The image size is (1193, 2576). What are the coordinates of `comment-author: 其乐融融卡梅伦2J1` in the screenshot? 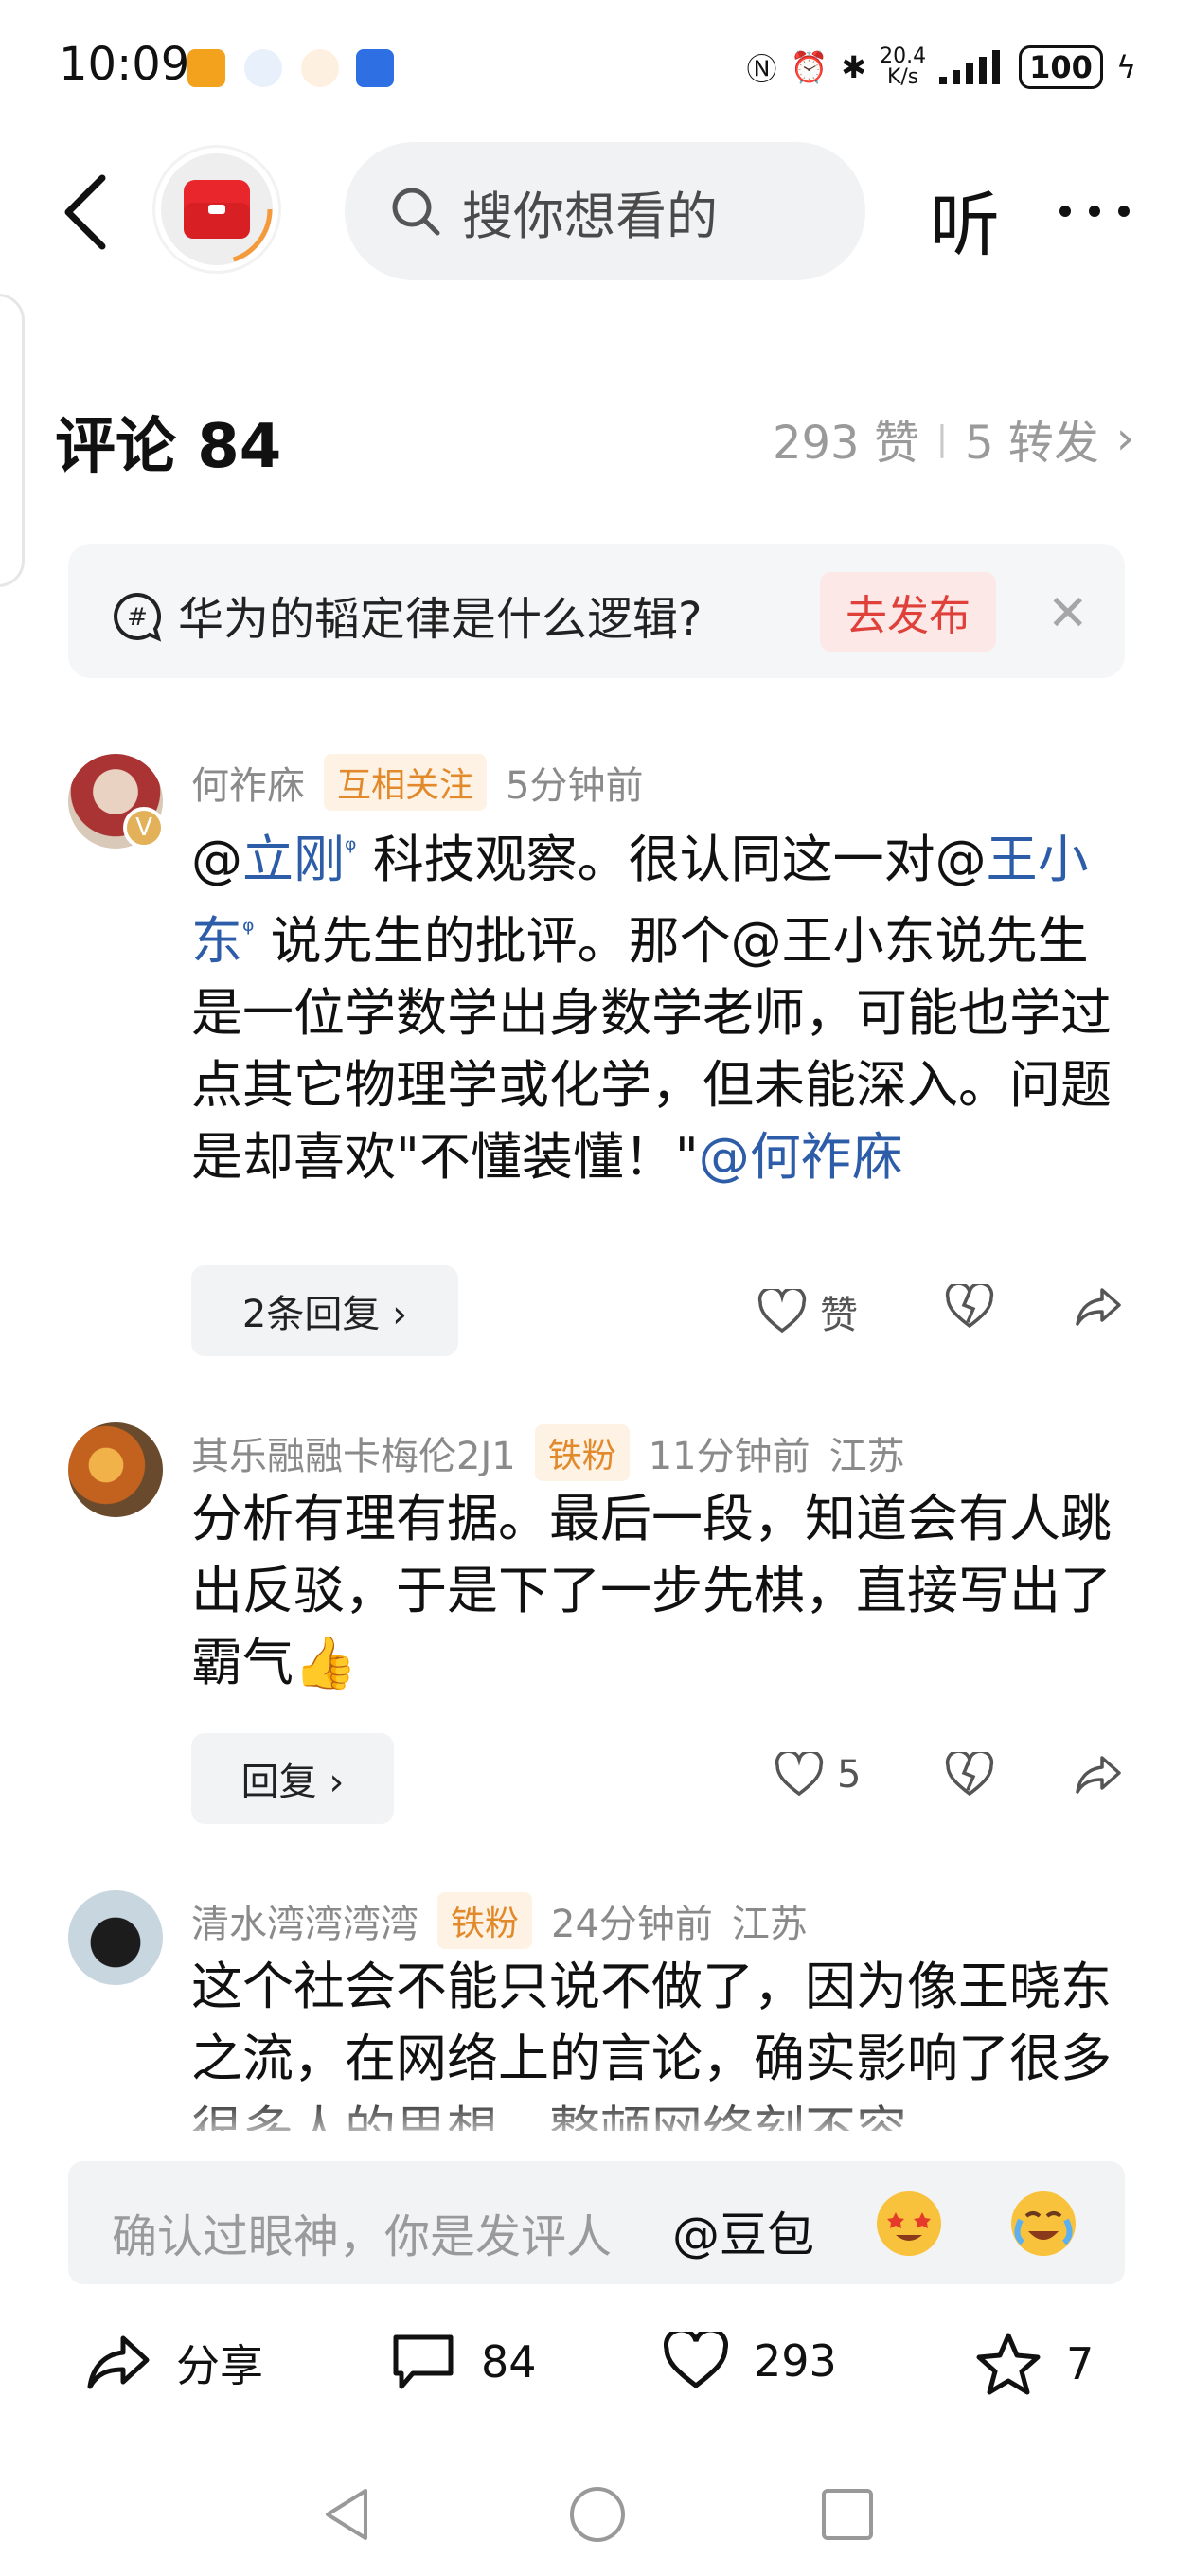 It's located at (353, 1452).